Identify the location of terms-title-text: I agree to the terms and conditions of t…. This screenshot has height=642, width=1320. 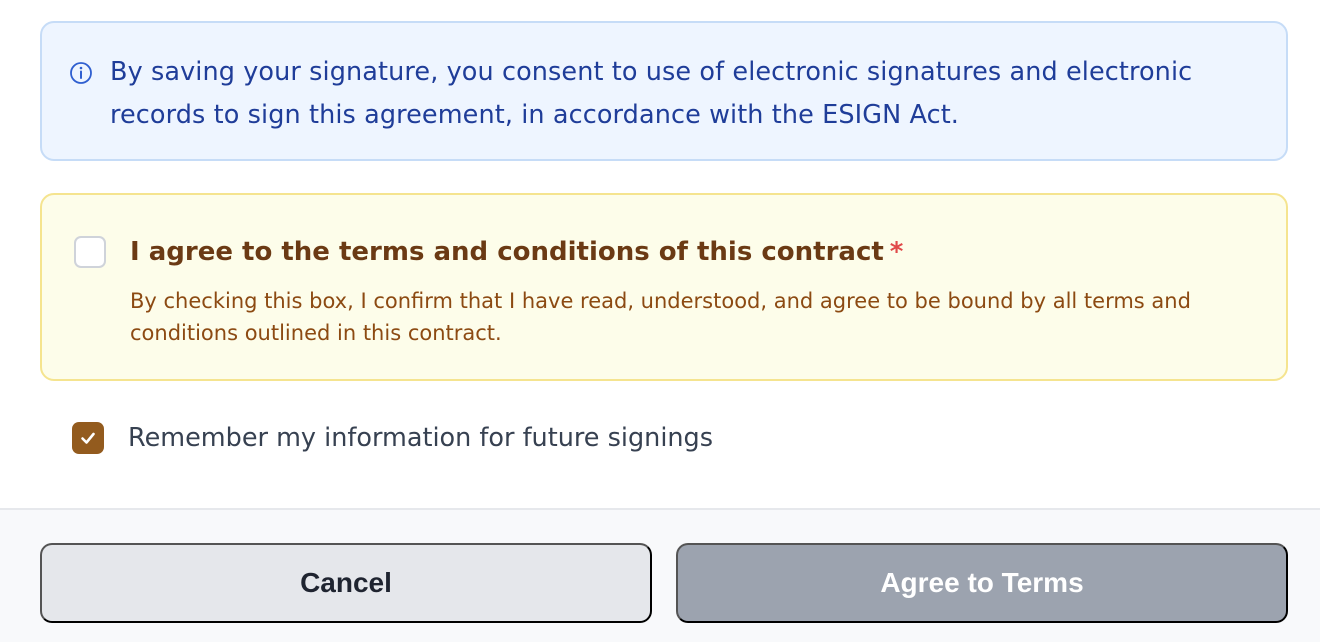
(507, 252).